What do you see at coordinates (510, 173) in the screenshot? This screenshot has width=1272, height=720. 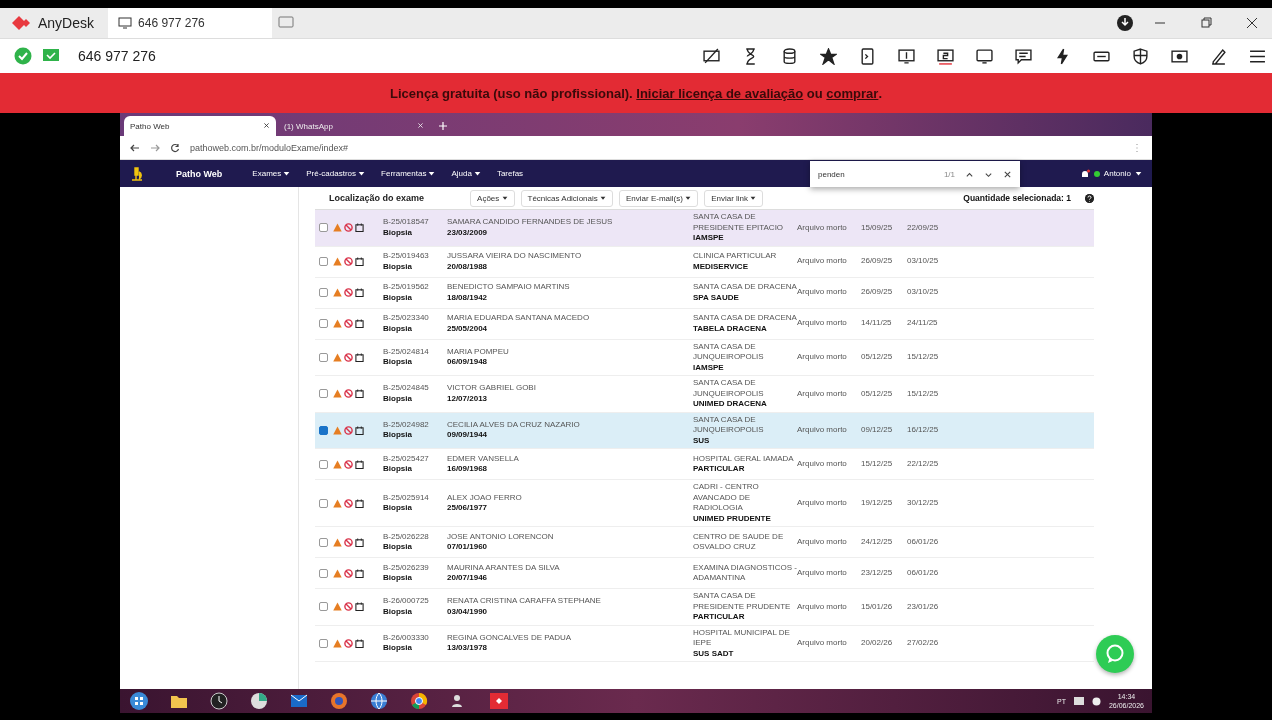 I see `nav-menu: Tarefas` at bounding box center [510, 173].